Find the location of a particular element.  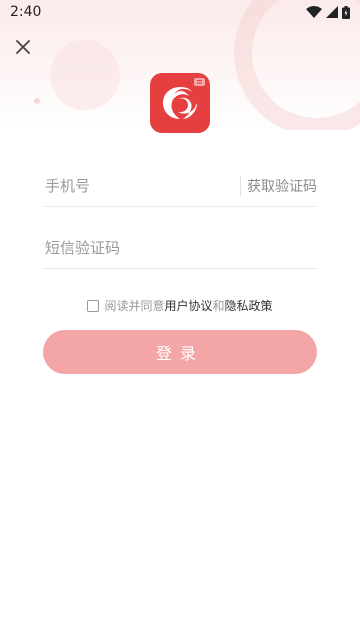

close-icon is located at coordinates (23, 47).